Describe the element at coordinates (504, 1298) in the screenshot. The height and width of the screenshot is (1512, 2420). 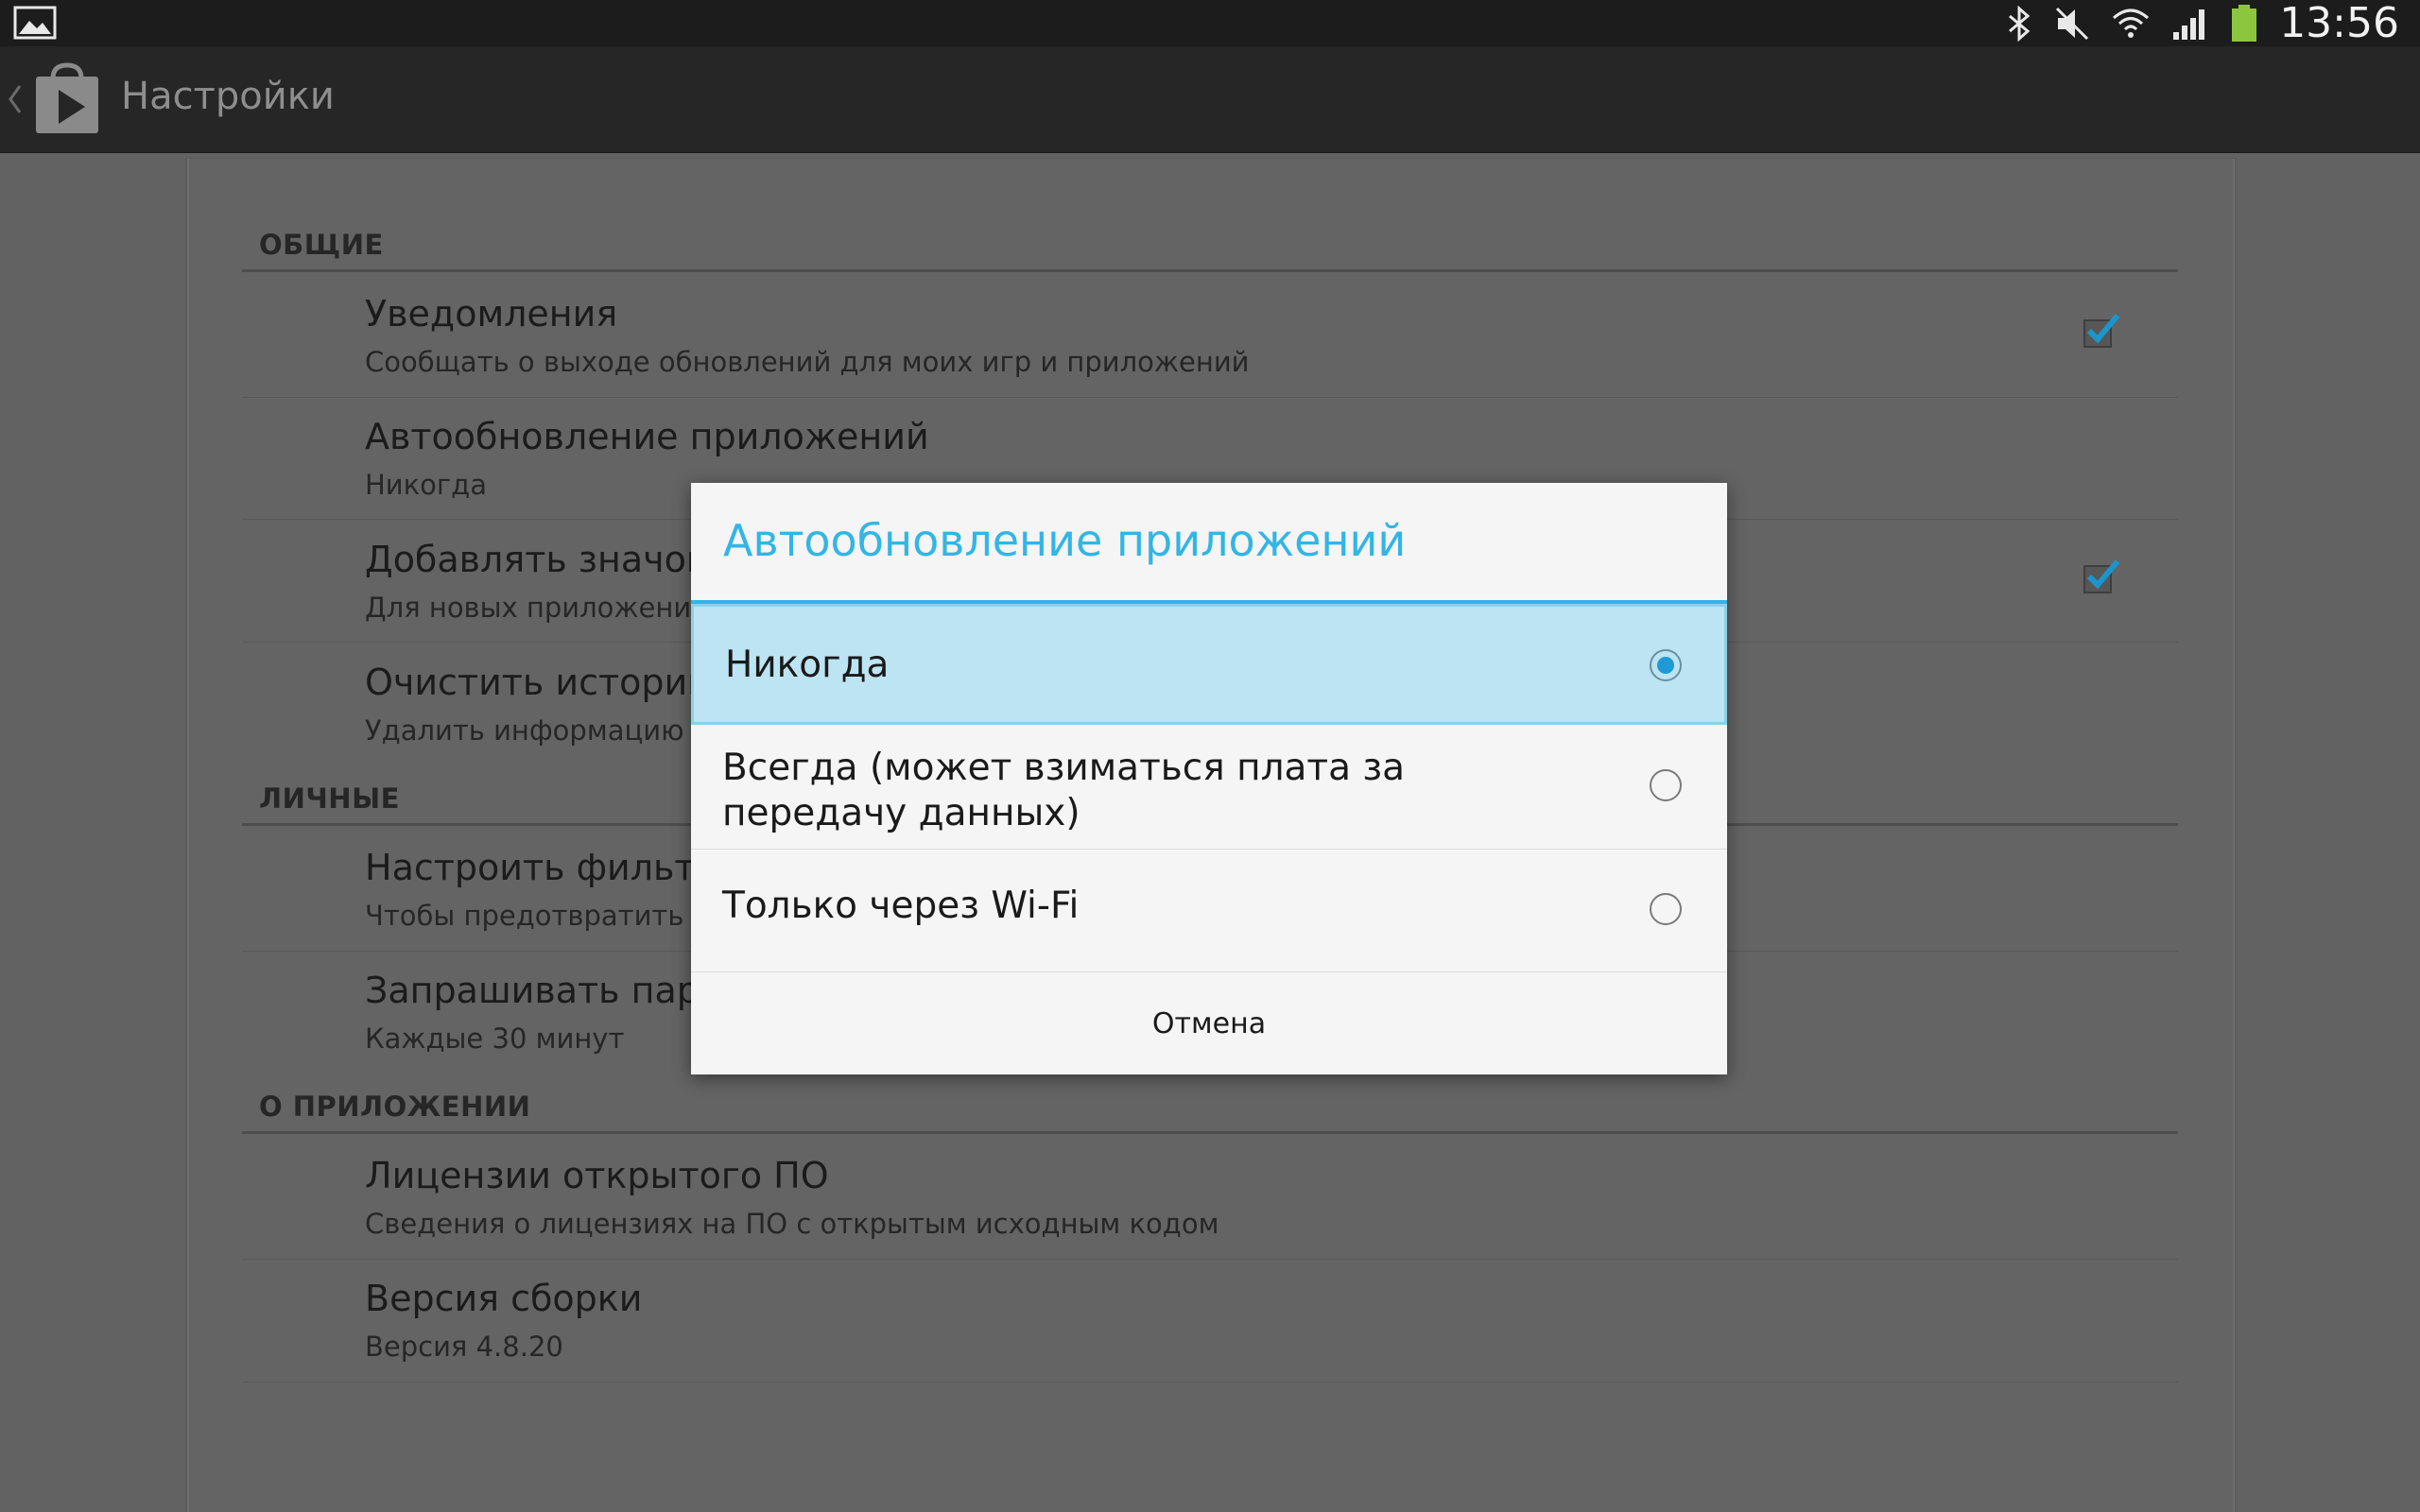
I see `pref-title: Версия сборки` at that location.